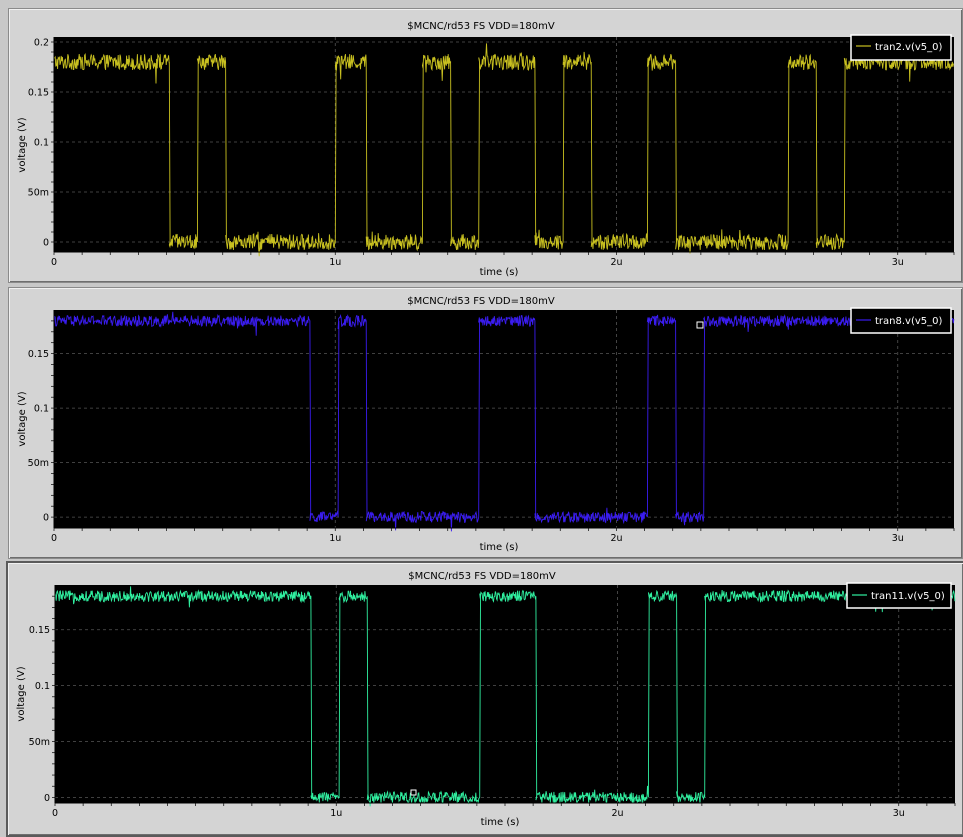  I want to click on legend-label: tran2.v(v5_0), so click(909, 47).